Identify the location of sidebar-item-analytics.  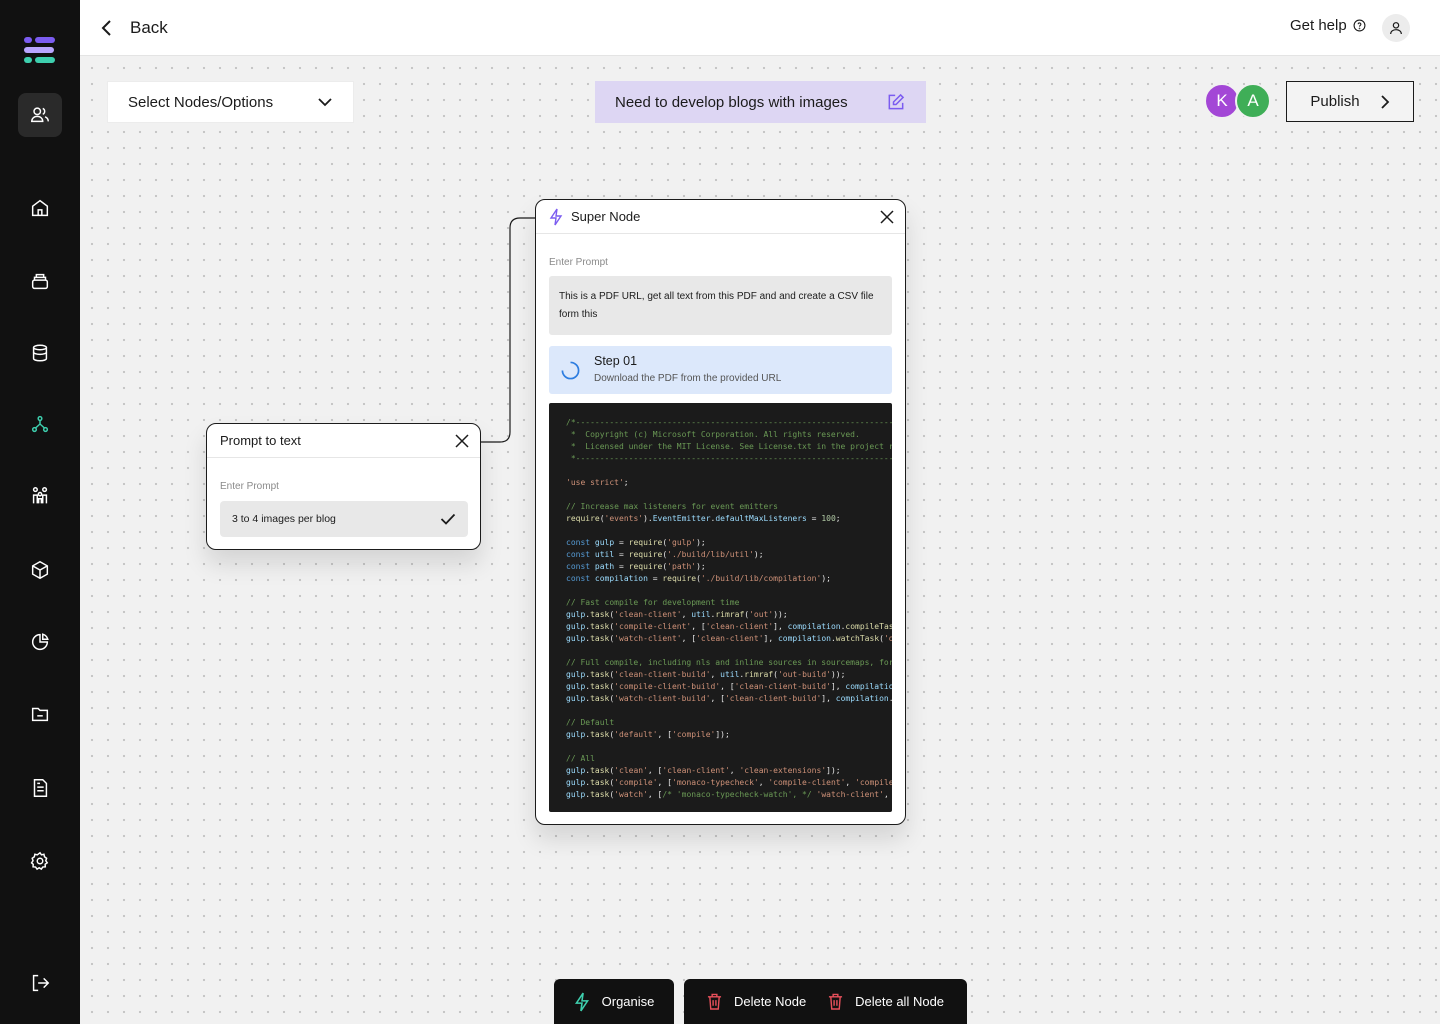
(40, 642).